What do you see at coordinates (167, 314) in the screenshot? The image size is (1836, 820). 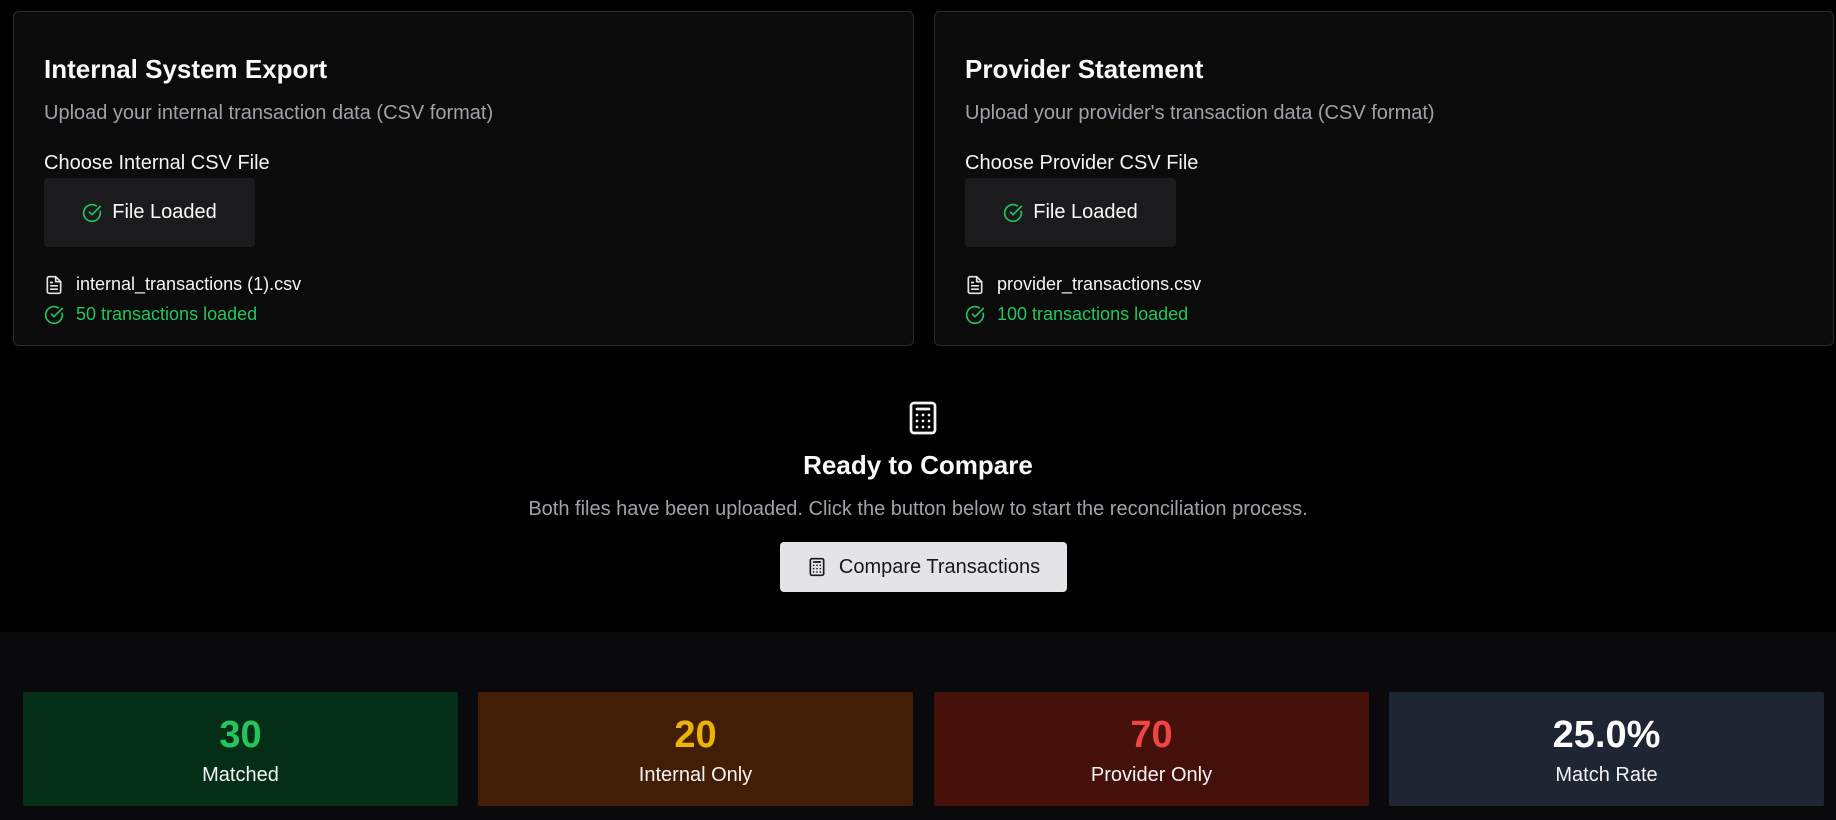 I see `internal-count-text: 50 transactions loaded` at bounding box center [167, 314].